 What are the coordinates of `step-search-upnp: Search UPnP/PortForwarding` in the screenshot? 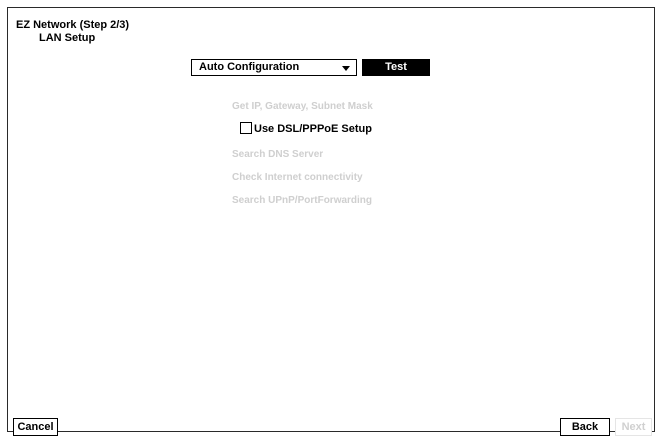 It's located at (302, 200).